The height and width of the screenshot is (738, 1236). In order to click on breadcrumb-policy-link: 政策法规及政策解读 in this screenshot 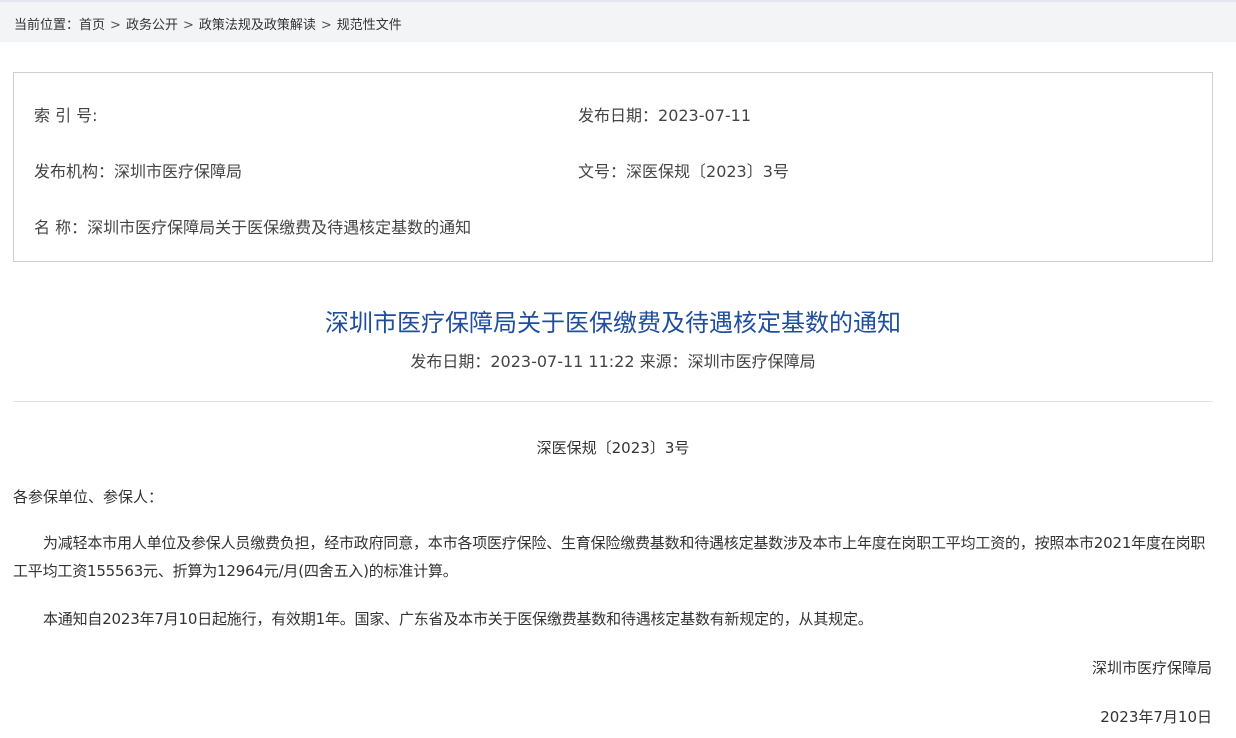, I will do `click(257, 25)`.